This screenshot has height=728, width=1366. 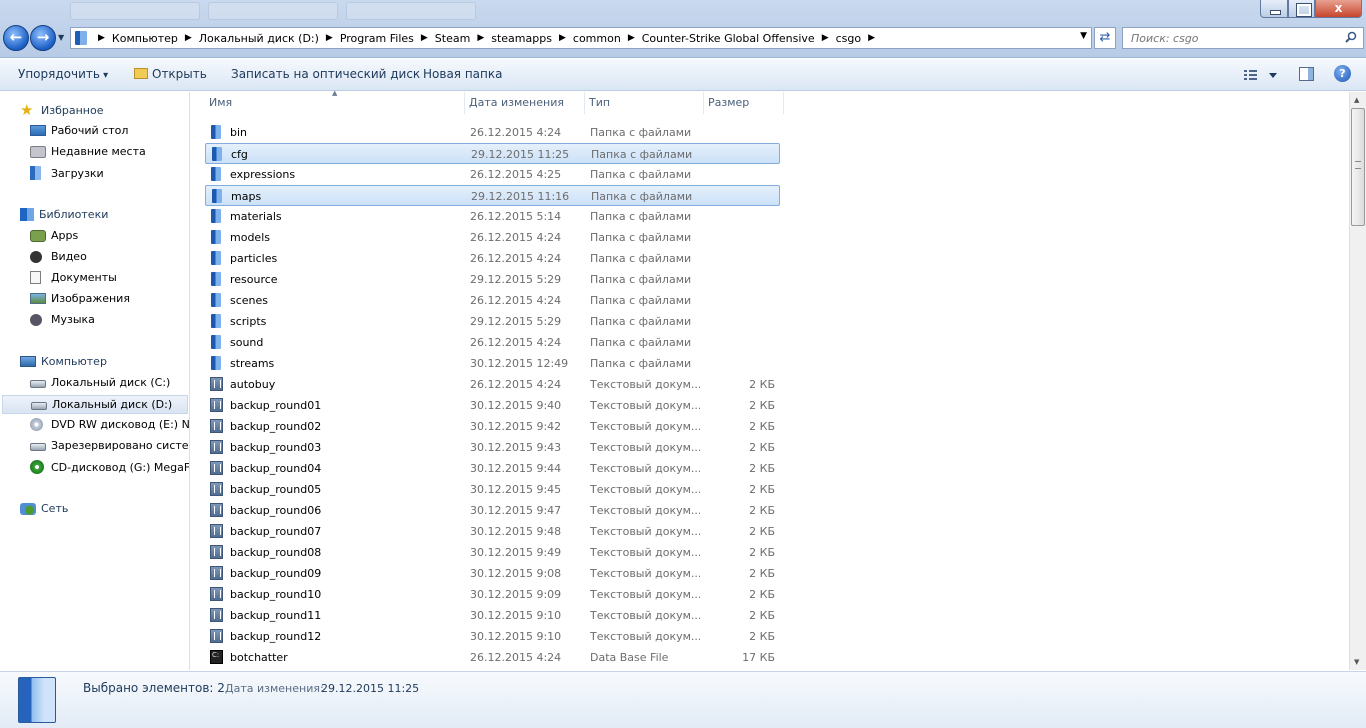 What do you see at coordinates (492, 237) in the screenshot?
I see `folder-row: models 26.12.2015 4:24 Папка с файлами` at bounding box center [492, 237].